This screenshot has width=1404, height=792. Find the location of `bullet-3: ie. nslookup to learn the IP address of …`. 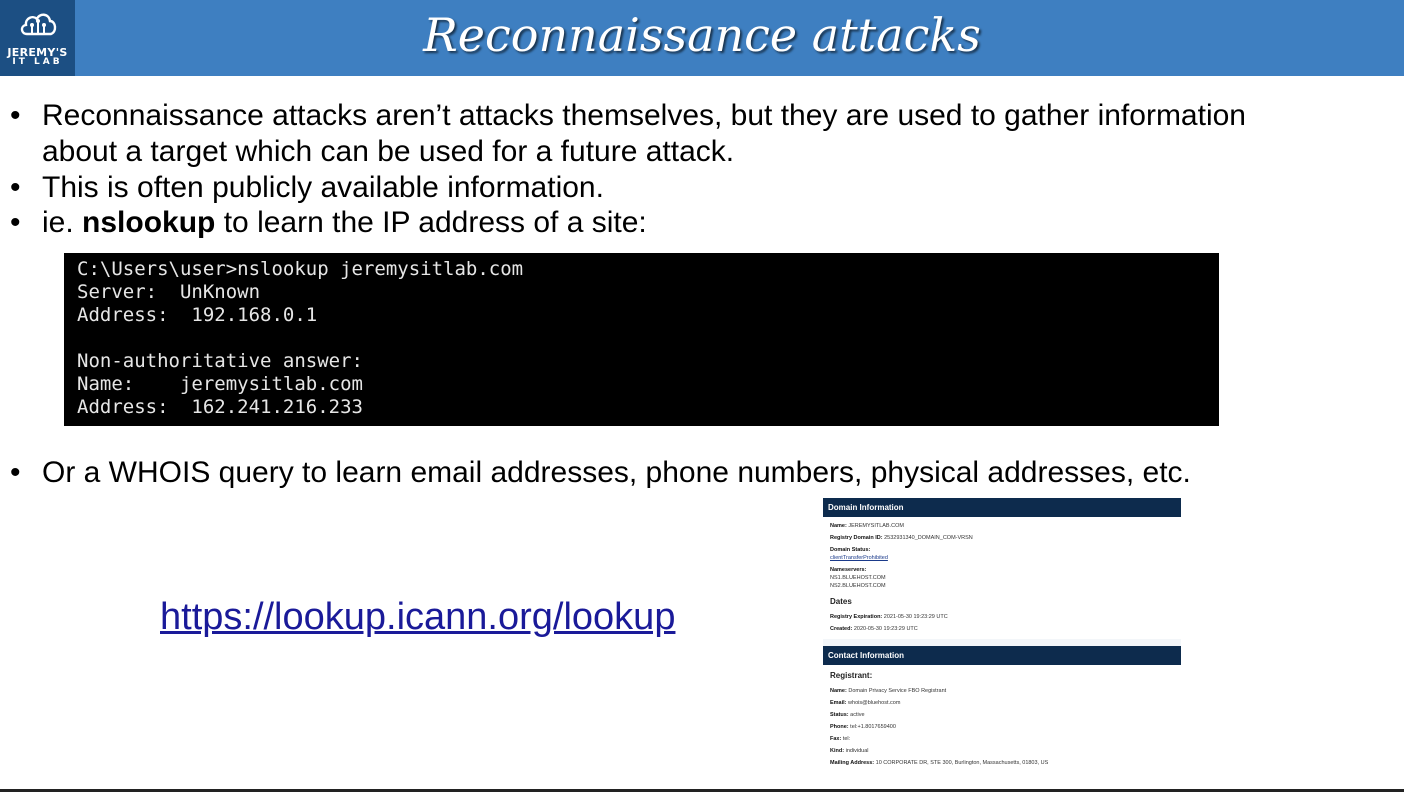

bullet-3: ie. nslookup to learn the IP address of … is located at coordinates (344, 223).